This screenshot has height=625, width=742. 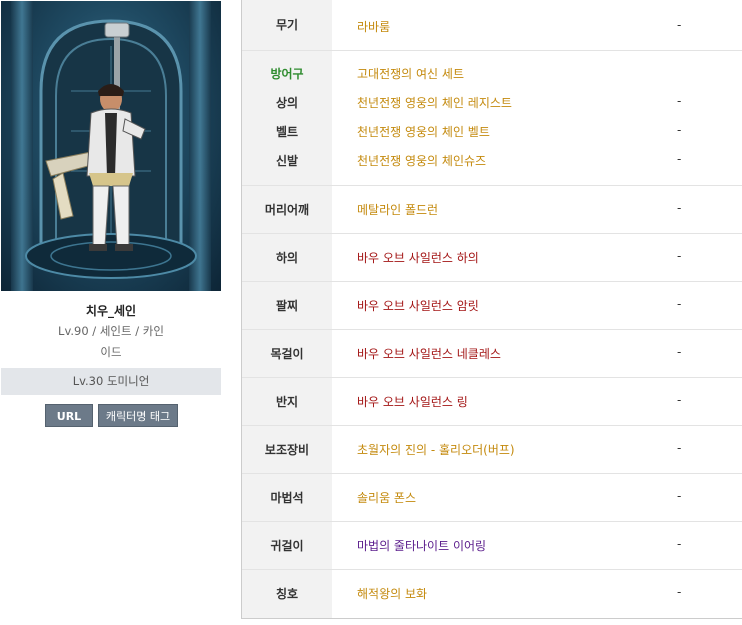 What do you see at coordinates (287, 545) in the screenshot?
I see `slot-label: 귀걸이` at bounding box center [287, 545].